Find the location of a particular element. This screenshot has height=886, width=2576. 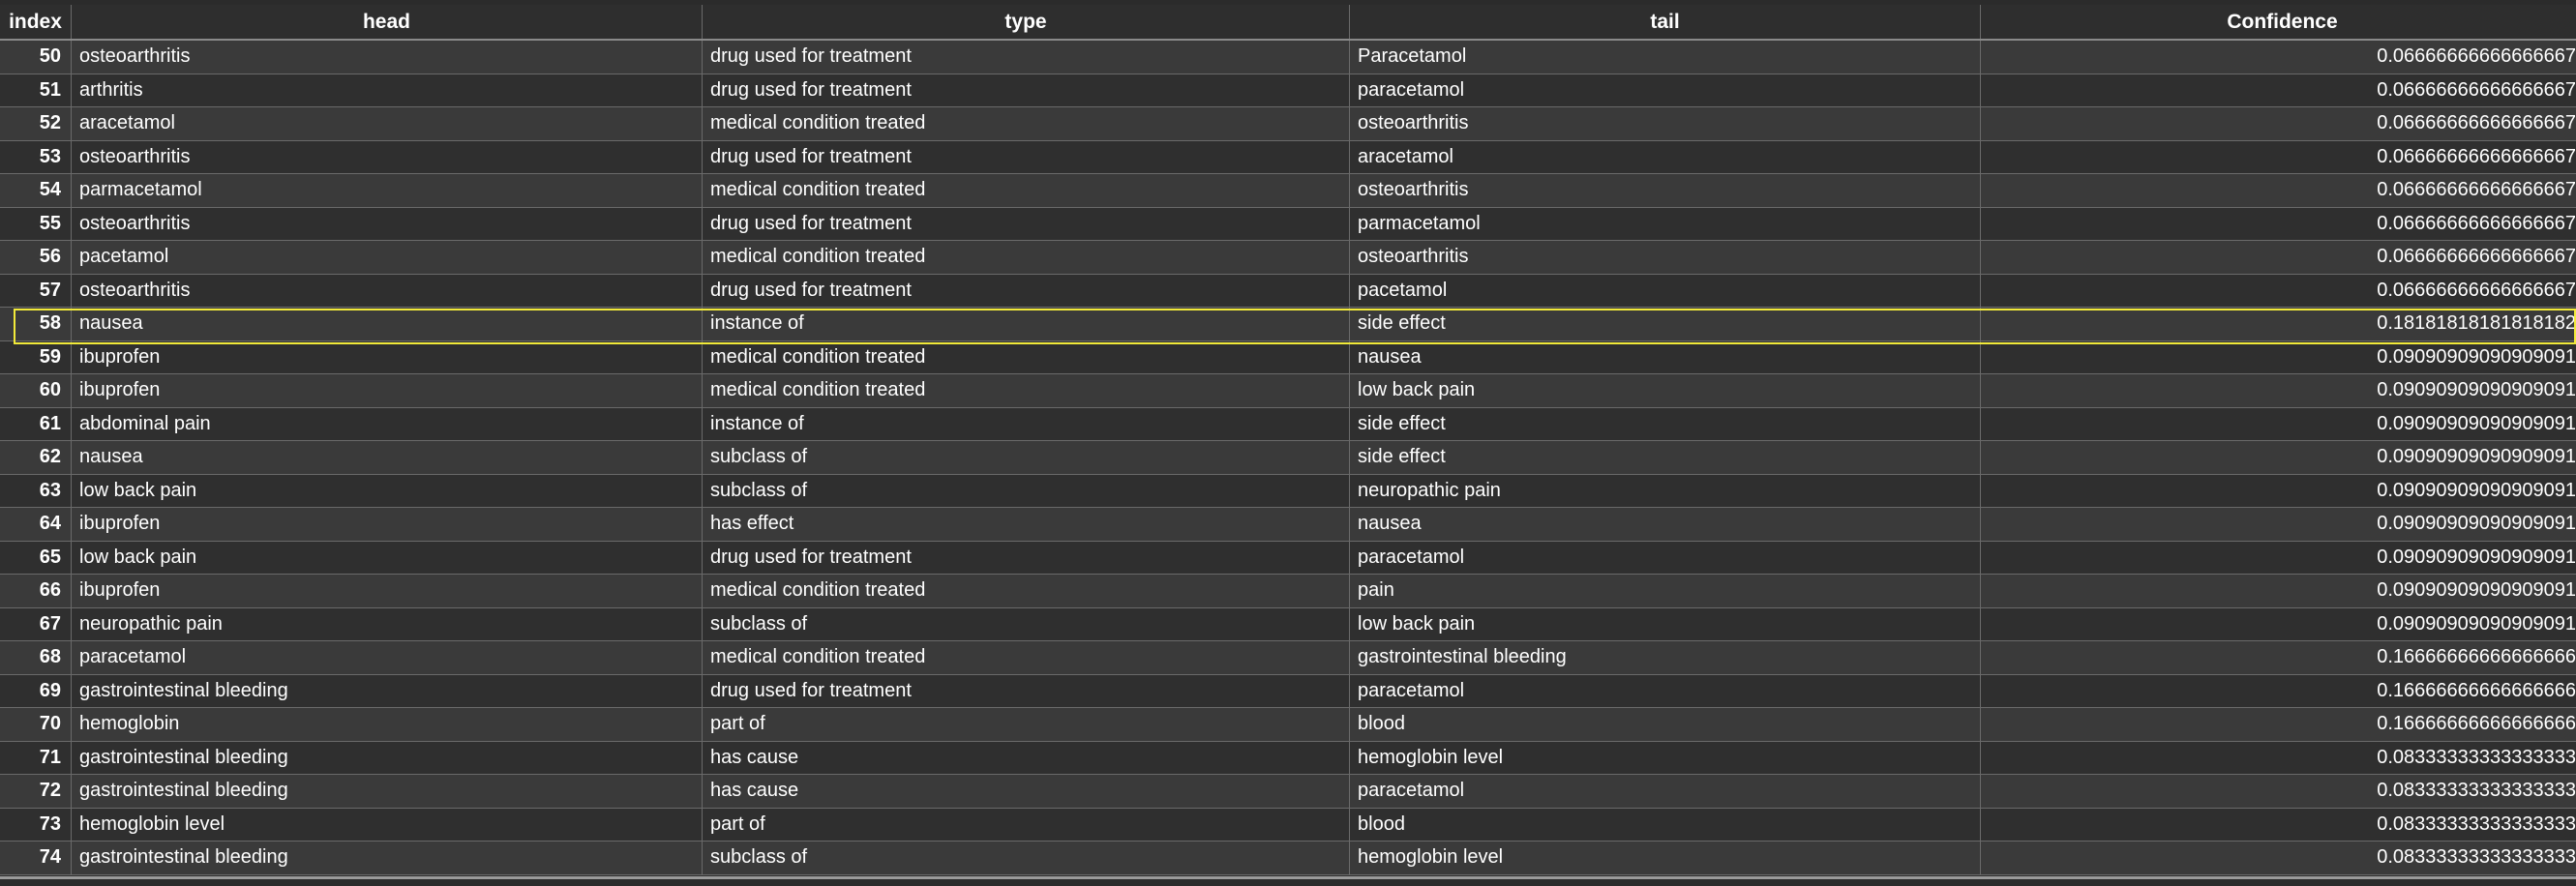

cell-head: paracetamol is located at coordinates (387, 657).